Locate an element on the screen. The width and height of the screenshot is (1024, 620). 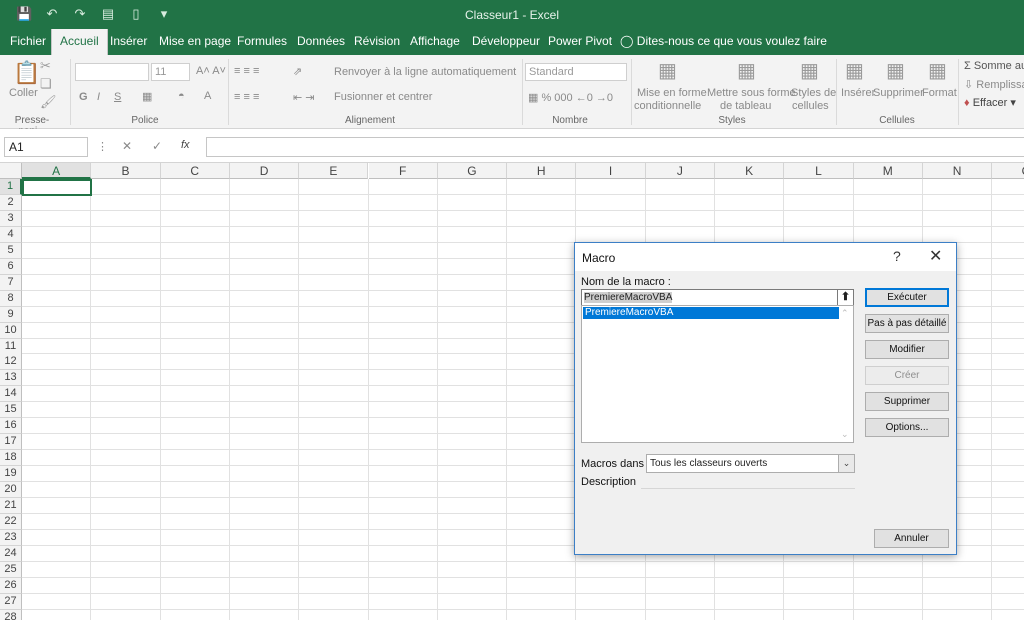
tab-accueil: Accueil is located at coordinates (79, 42).